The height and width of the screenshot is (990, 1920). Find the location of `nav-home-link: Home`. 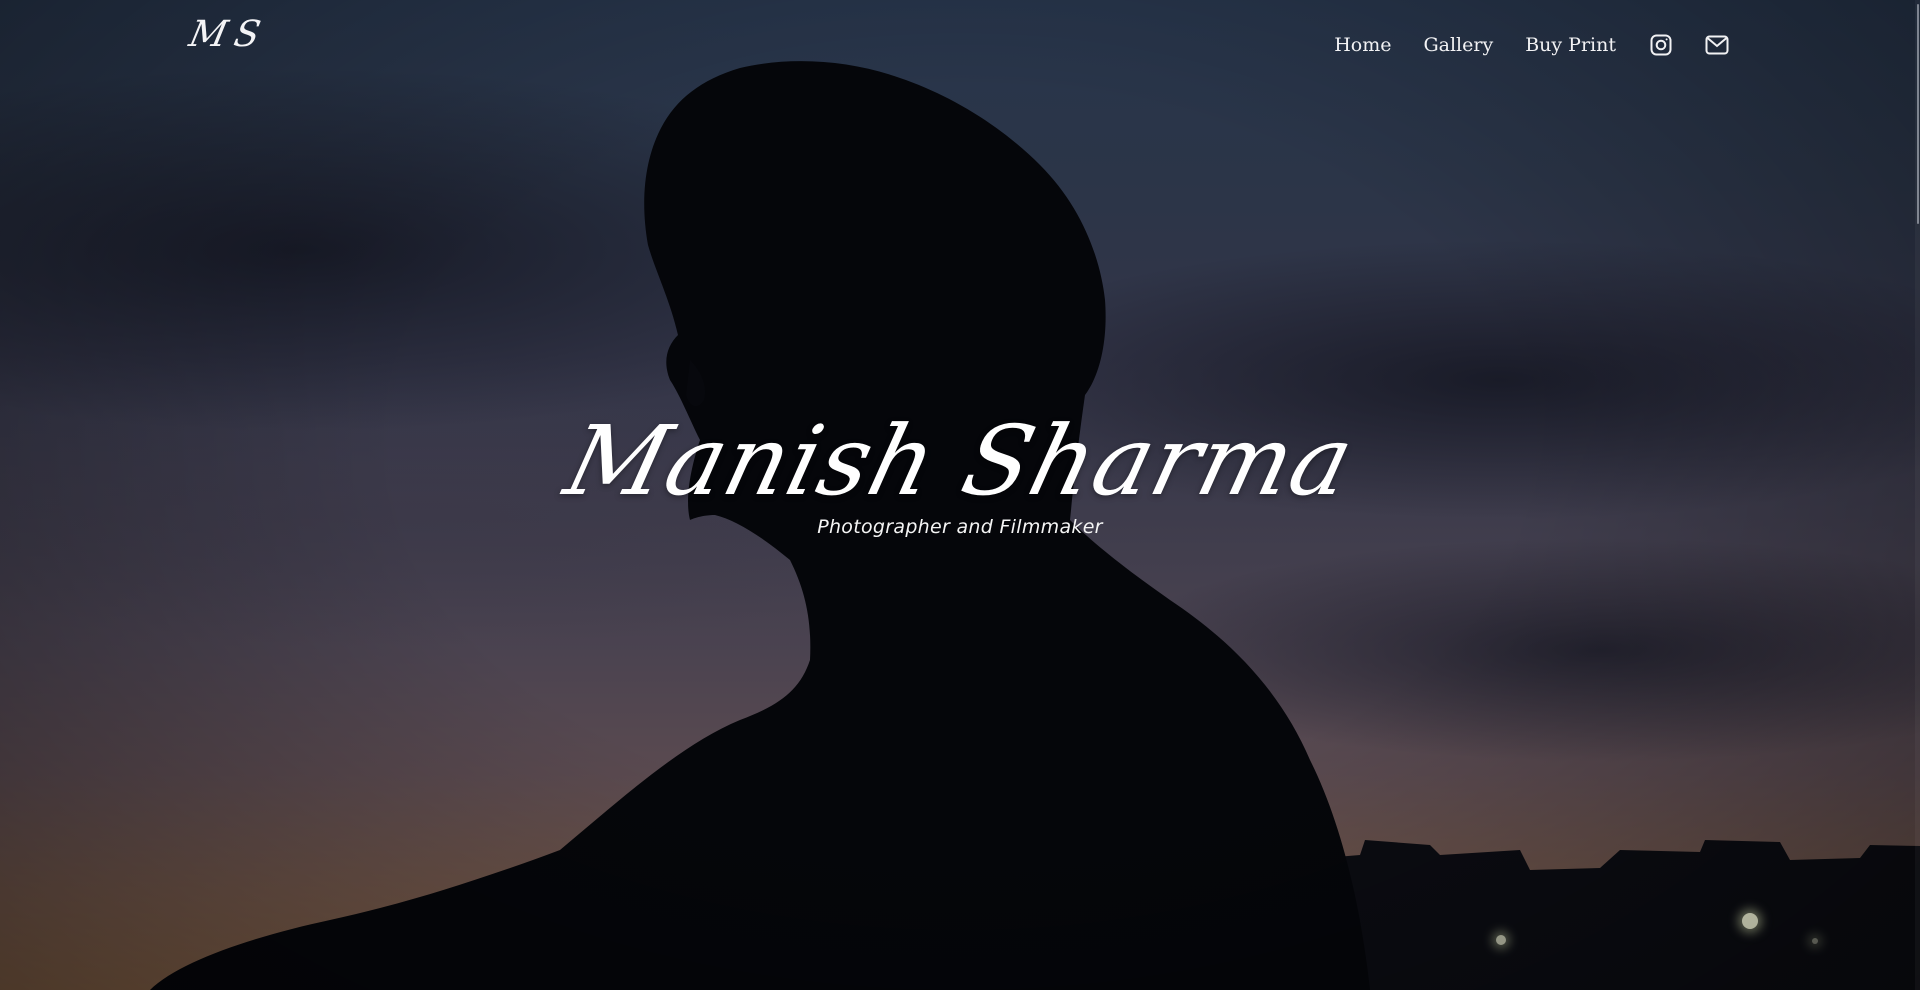

nav-home-link: Home is located at coordinates (1362, 45).